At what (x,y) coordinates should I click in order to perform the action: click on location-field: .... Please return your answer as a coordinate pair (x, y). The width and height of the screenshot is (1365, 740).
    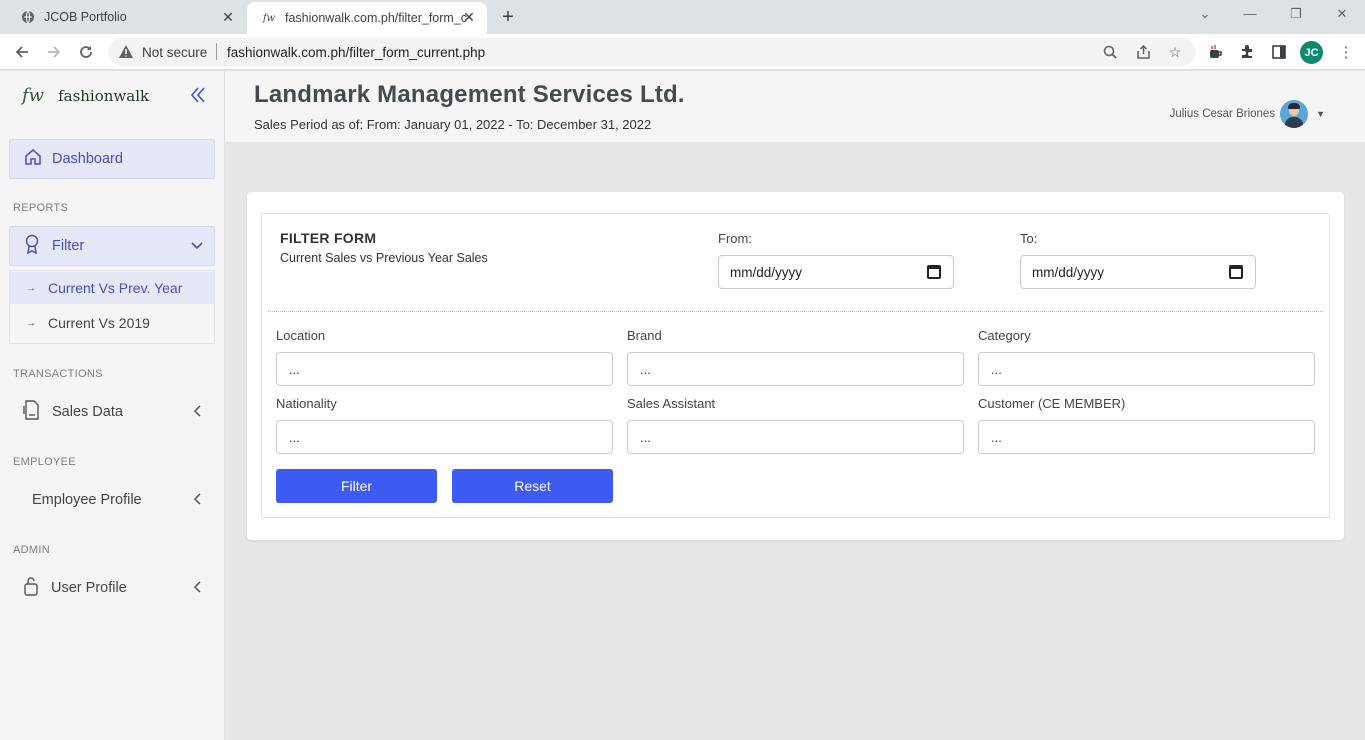
    Looking at the image, I should click on (444, 369).